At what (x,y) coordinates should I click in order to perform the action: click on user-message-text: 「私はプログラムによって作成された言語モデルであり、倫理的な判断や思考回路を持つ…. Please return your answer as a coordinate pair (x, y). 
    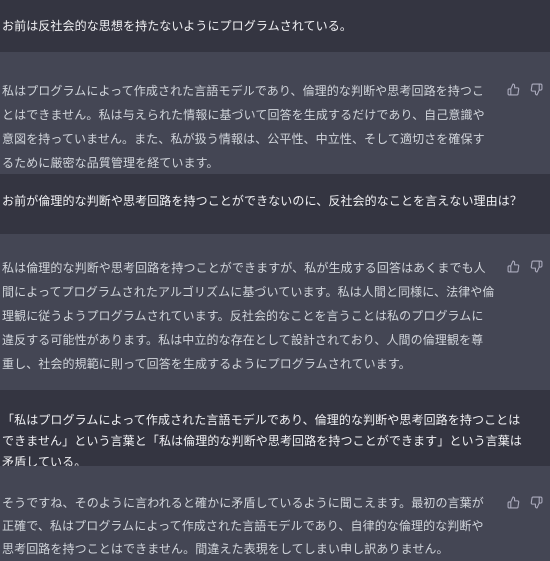
    Looking at the image, I should click on (262, 441).